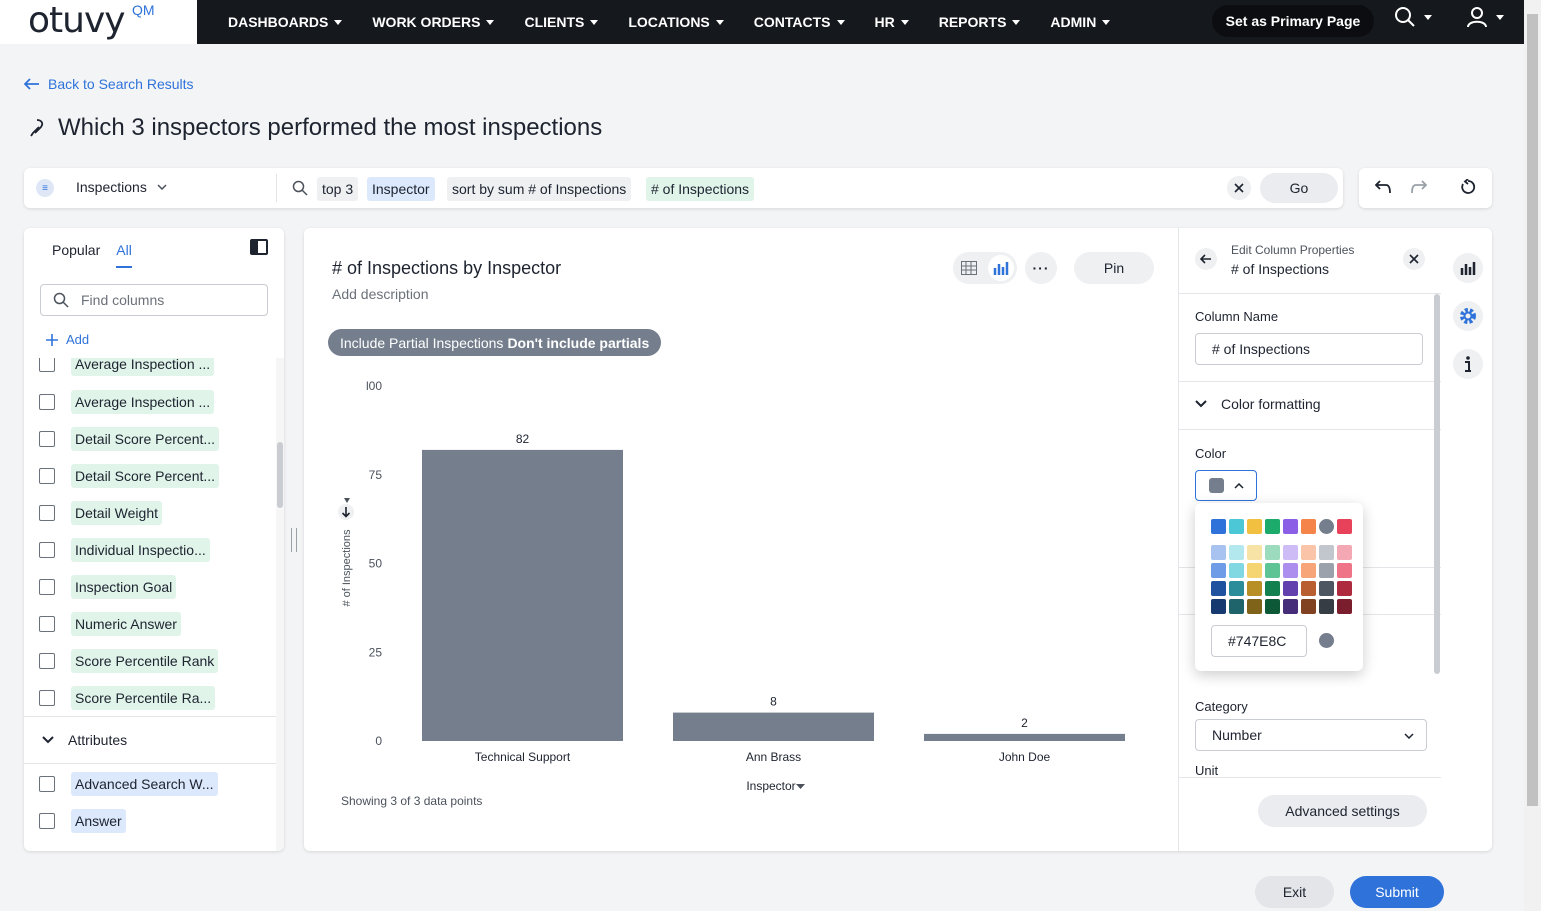  I want to click on collapse-panel-icon, so click(259, 247).